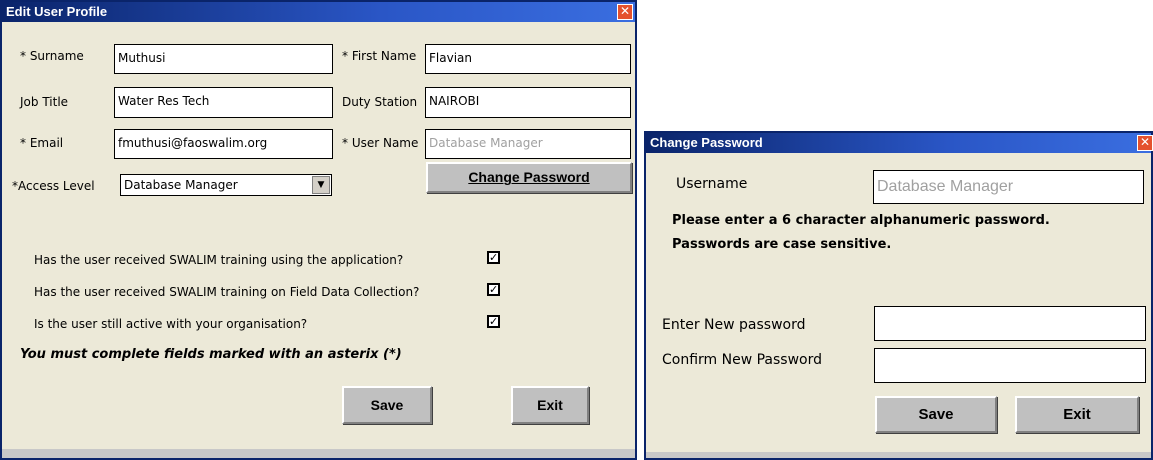 This screenshot has width=1153, height=460. What do you see at coordinates (223, 102) in the screenshot?
I see `job-title-field: Water Res Tech` at bounding box center [223, 102].